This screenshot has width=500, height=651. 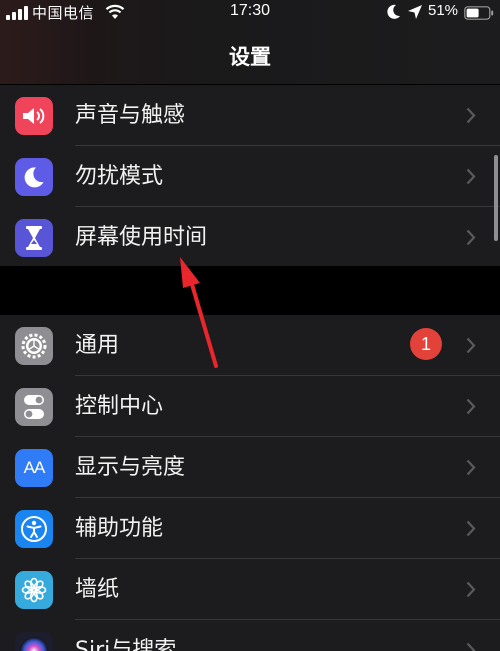 I want to click on row-accessibility: 辅助功能, so click(x=250, y=528).